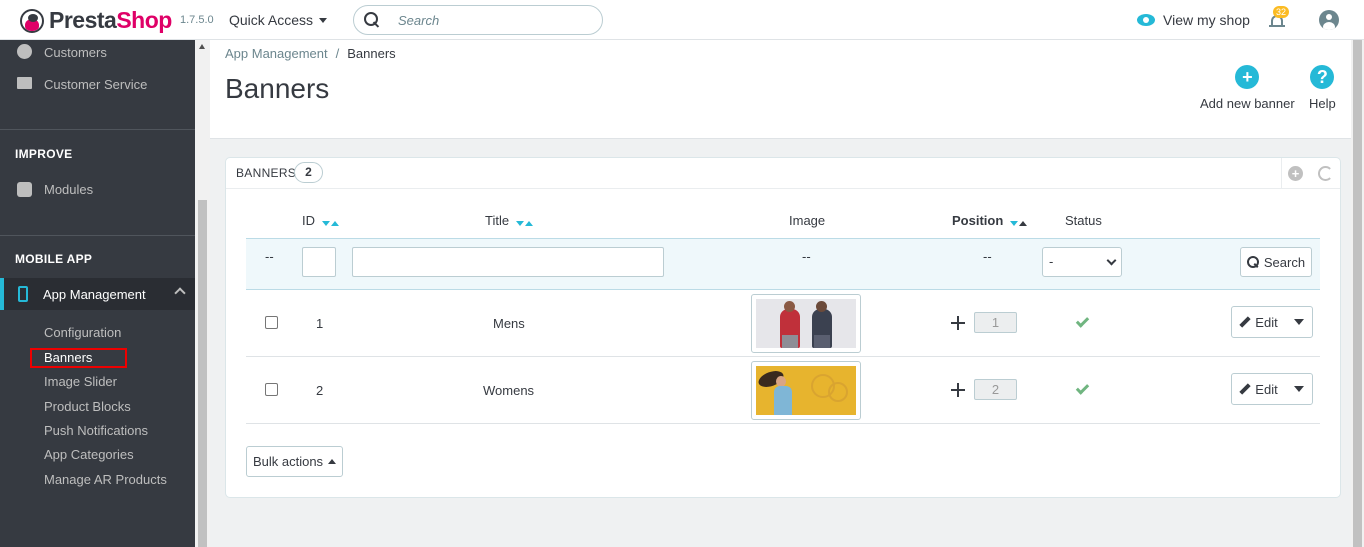 The height and width of the screenshot is (547, 1364). What do you see at coordinates (78, 358) in the screenshot?
I see `highlight-box` at bounding box center [78, 358].